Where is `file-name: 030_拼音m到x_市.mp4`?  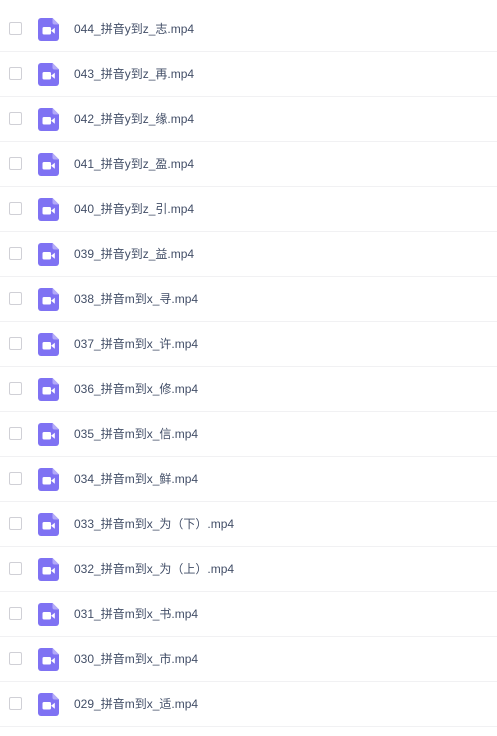 file-name: 030_拼音m到x_市.mp4 is located at coordinates (136, 659).